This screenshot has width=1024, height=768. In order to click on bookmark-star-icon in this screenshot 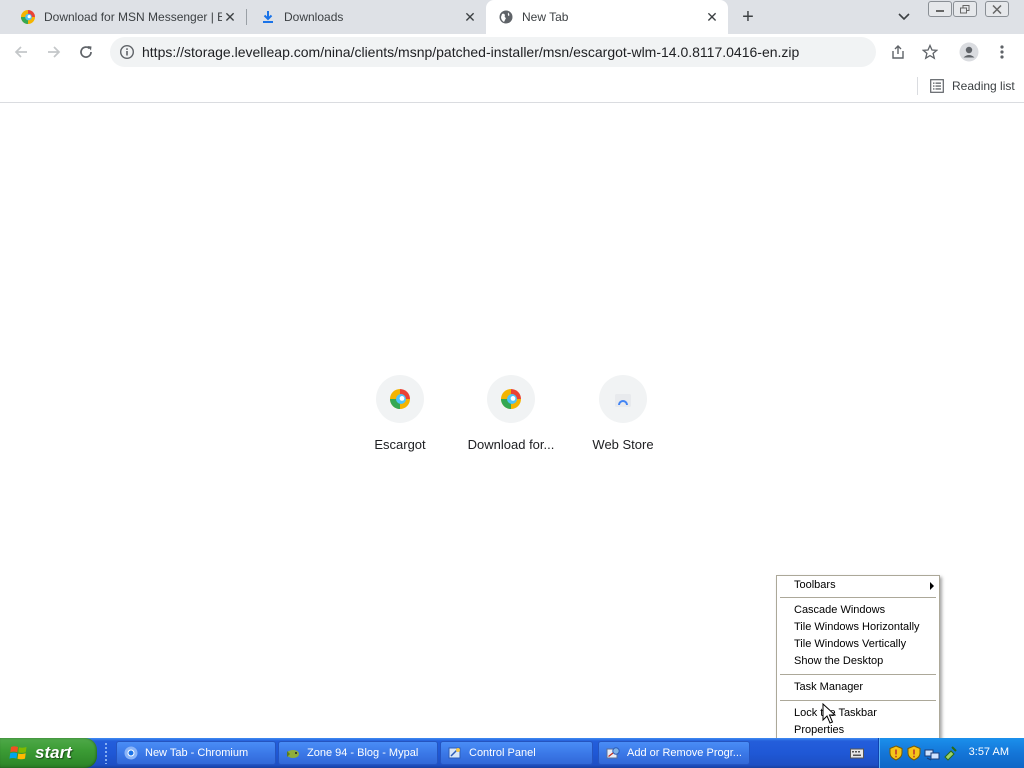, I will do `click(930, 52)`.